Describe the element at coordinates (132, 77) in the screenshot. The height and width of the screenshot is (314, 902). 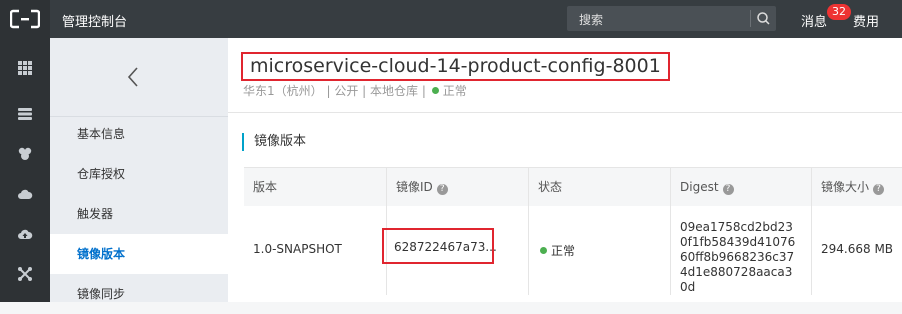
I see `chevron-left-icon` at that location.